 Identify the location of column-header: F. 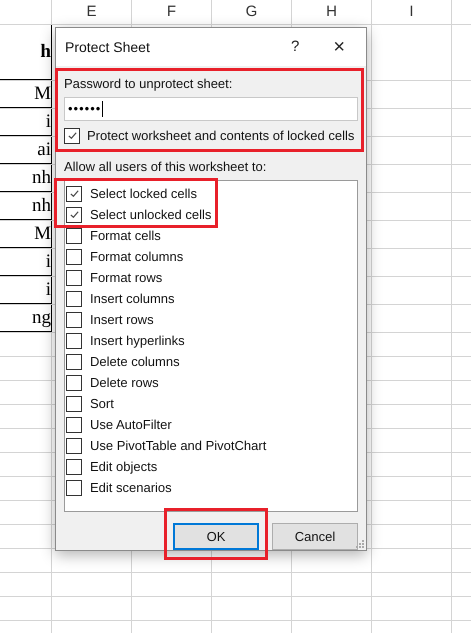
(171, 12).